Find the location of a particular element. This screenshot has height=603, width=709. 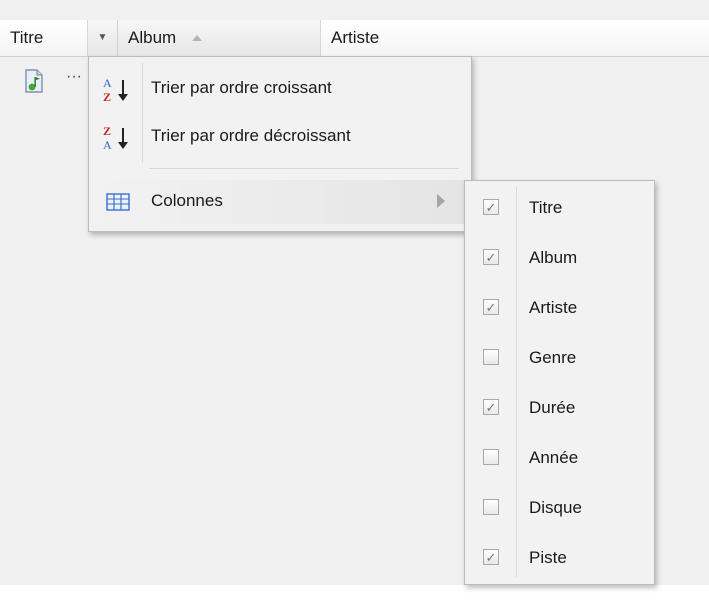

columns-icon is located at coordinates (118, 202).